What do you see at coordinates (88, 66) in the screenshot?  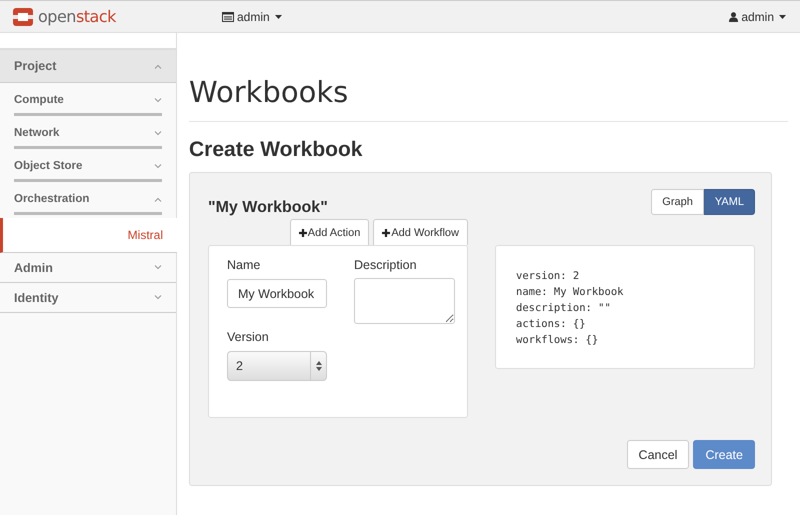 I see `sidebar-panel: Project` at bounding box center [88, 66].